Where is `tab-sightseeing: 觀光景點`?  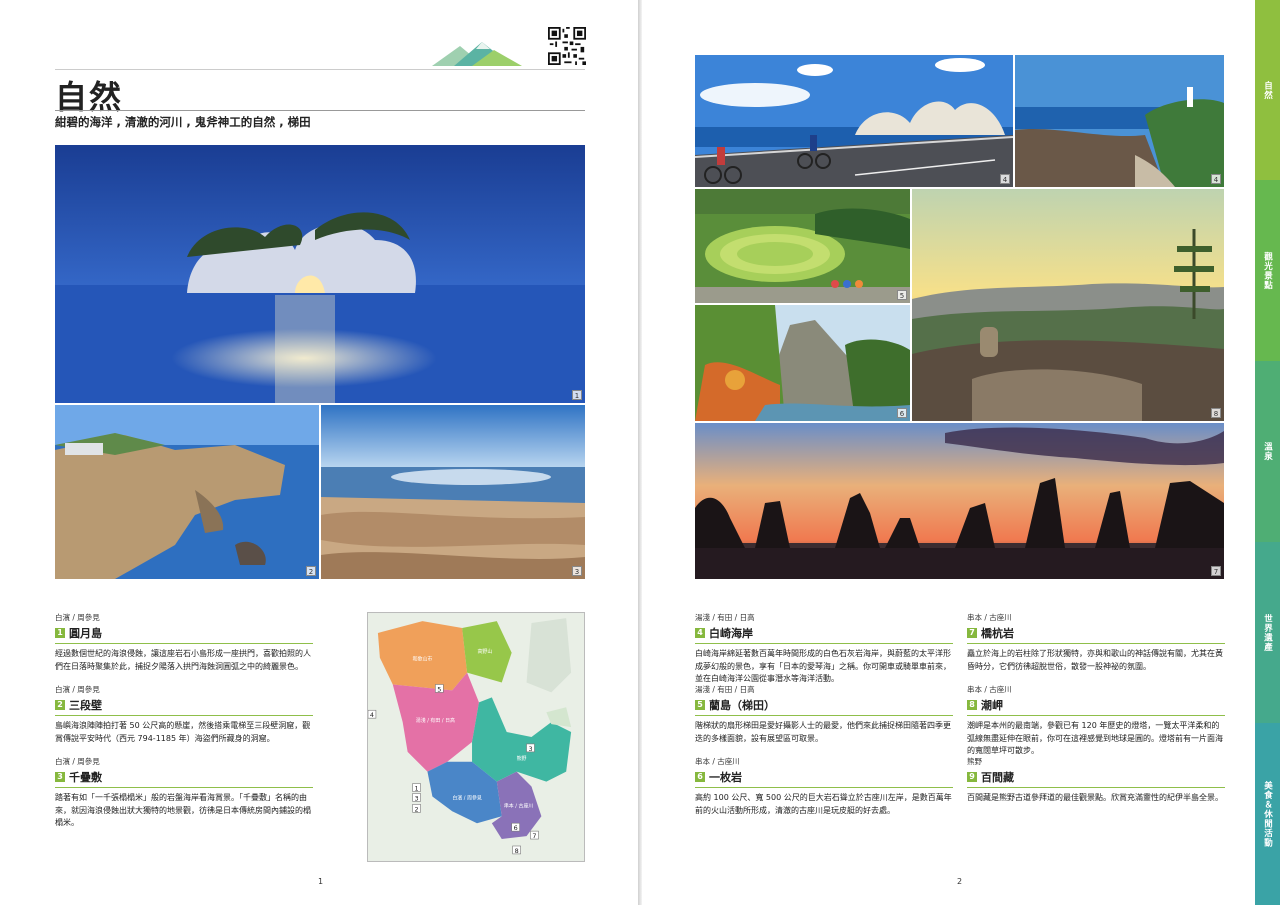 tab-sightseeing: 觀光景點 is located at coordinates (1267, 270).